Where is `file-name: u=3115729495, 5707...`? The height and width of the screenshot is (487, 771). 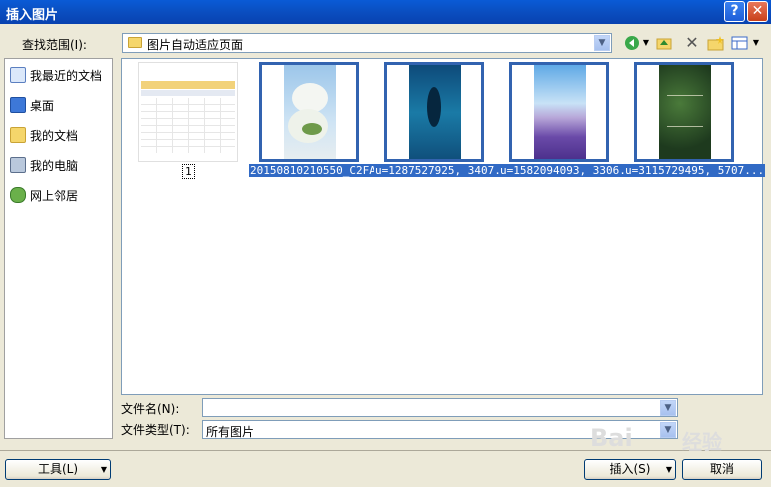
file-name: u=3115729495, 5707... is located at coordinates (695, 170).